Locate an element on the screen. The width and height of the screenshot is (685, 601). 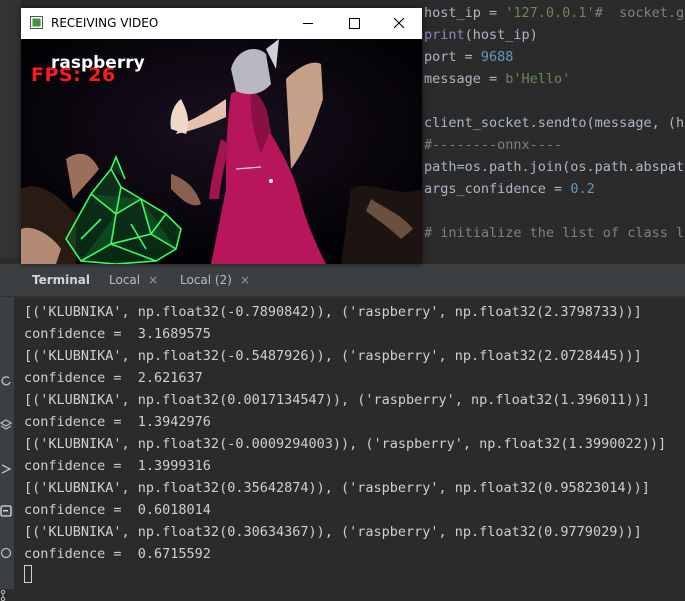
tab-local-2-close-icon: × is located at coordinates (245, 280).